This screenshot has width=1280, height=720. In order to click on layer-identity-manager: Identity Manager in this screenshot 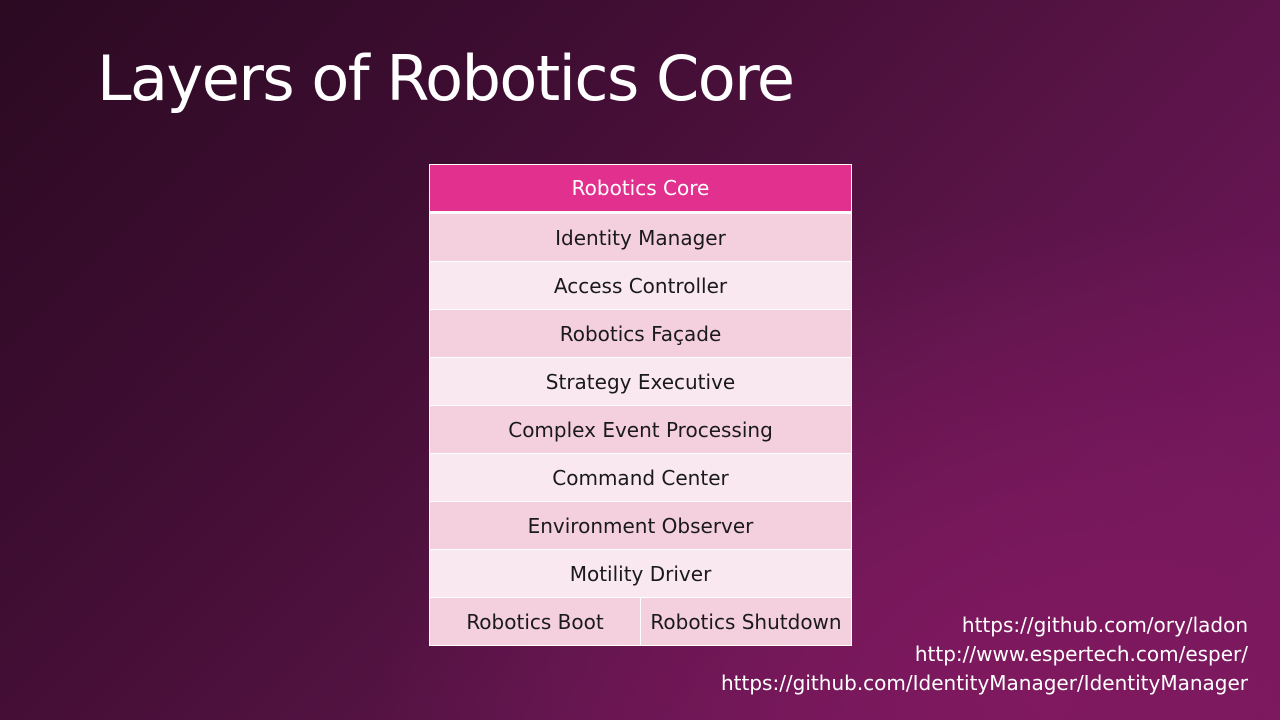, I will do `click(640, 237)`.